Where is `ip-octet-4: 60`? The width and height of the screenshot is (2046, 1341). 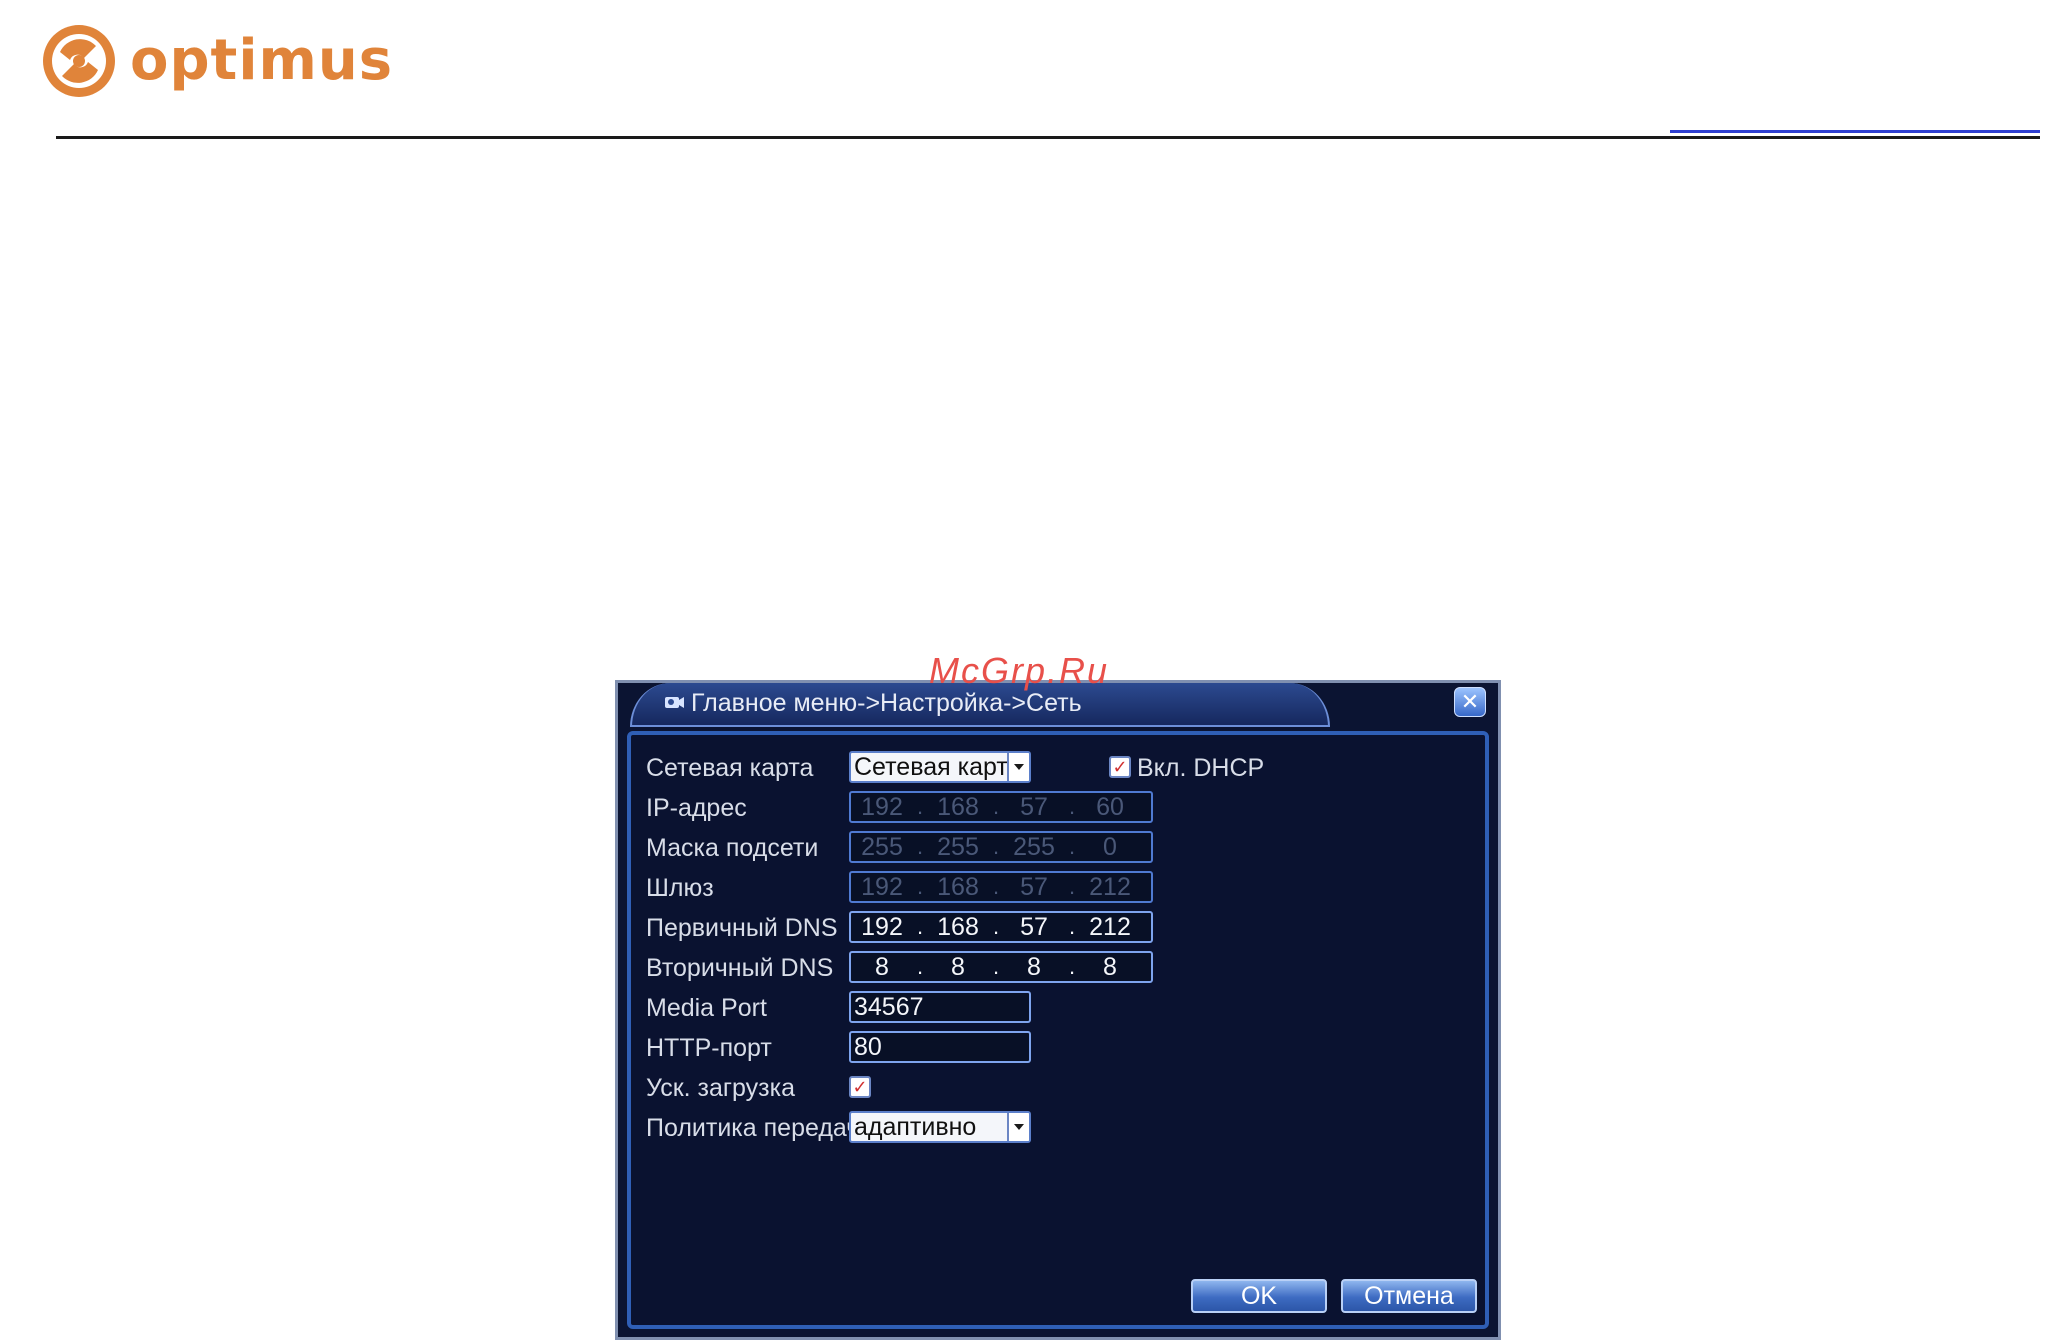
ip-octet-4: 60 is located at coordinates (1110, 807).